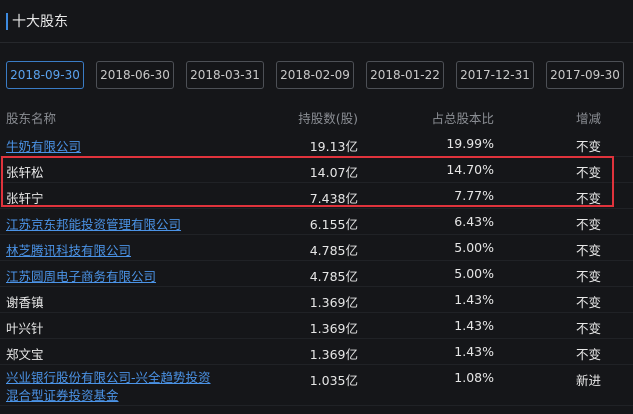  What do you see at coordinates (474, 221) in the screenshot?
I see `percent-value: 6.43%` at bounding box center [474, 221].